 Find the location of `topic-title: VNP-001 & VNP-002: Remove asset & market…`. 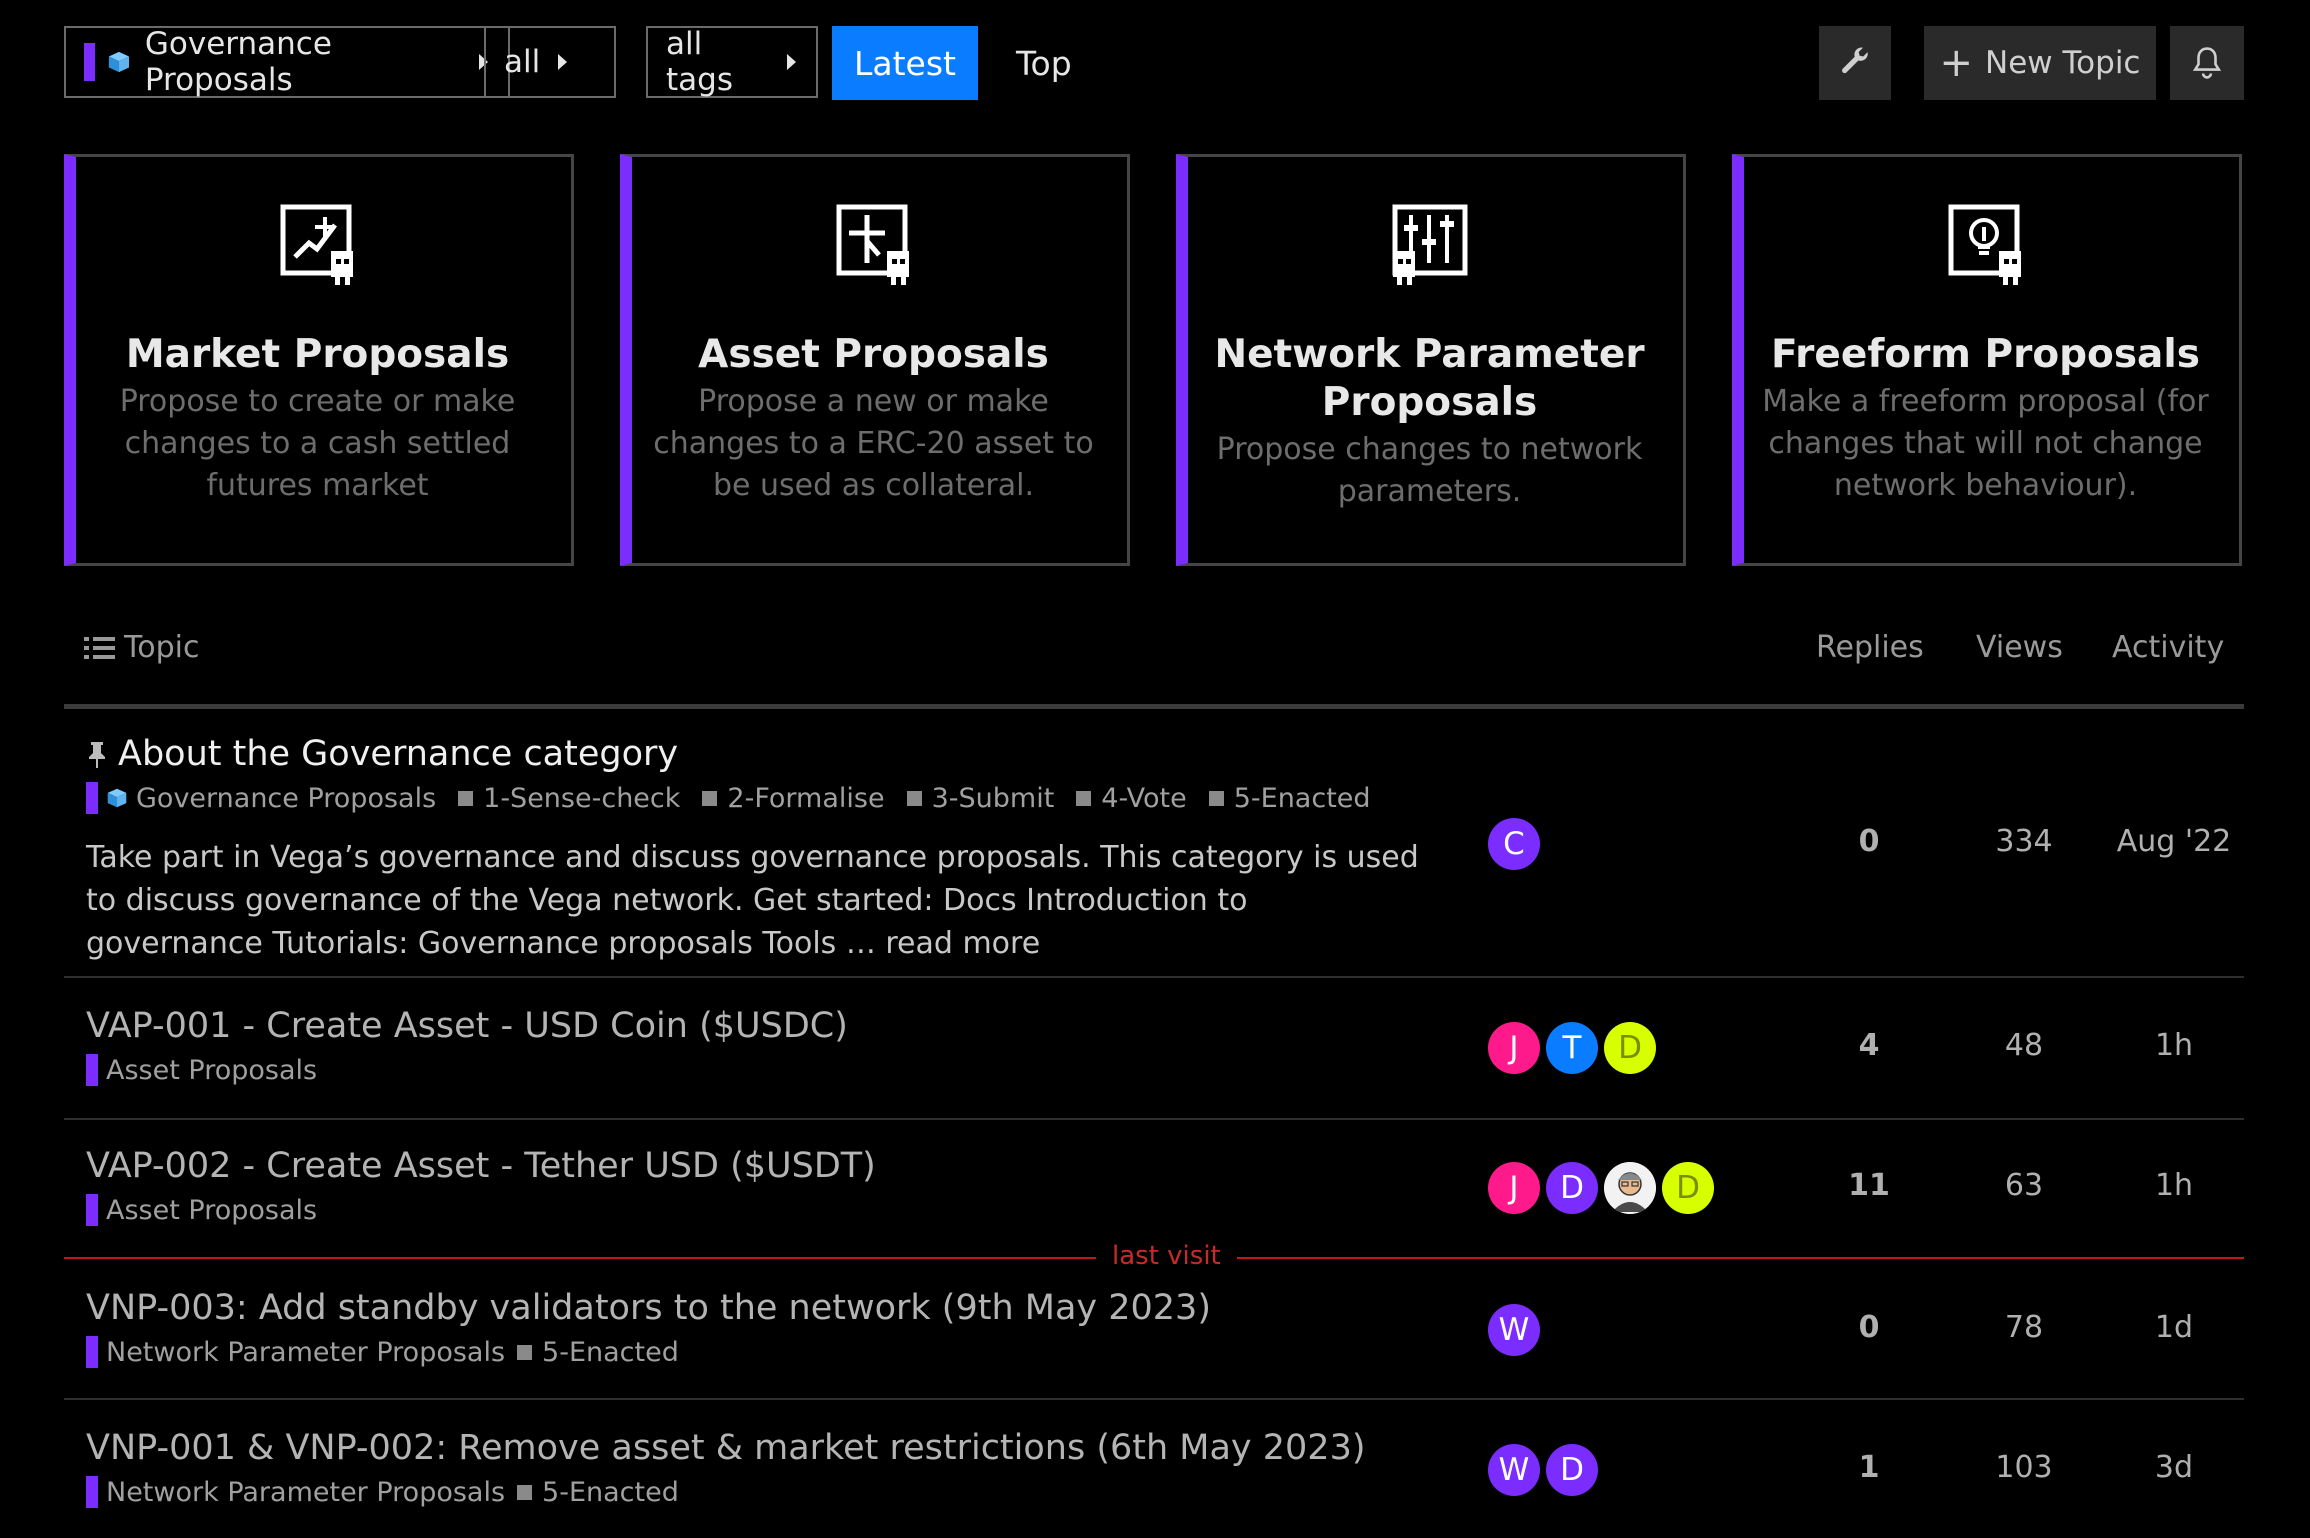

topic-title: VNP-001 & VNP-002: Remove asset & market… is located at coordinates (726, 1448).